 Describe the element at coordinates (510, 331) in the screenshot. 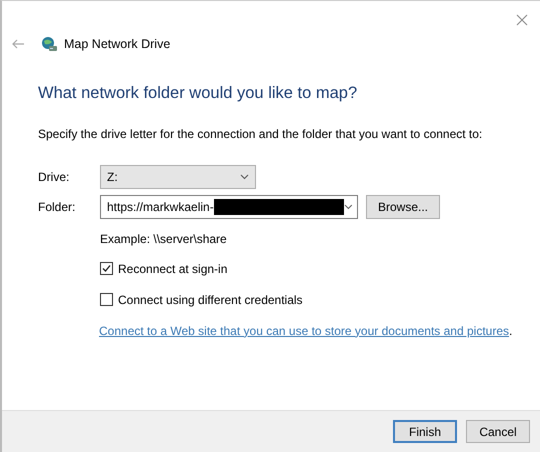

I see `link-period: .` at that location.